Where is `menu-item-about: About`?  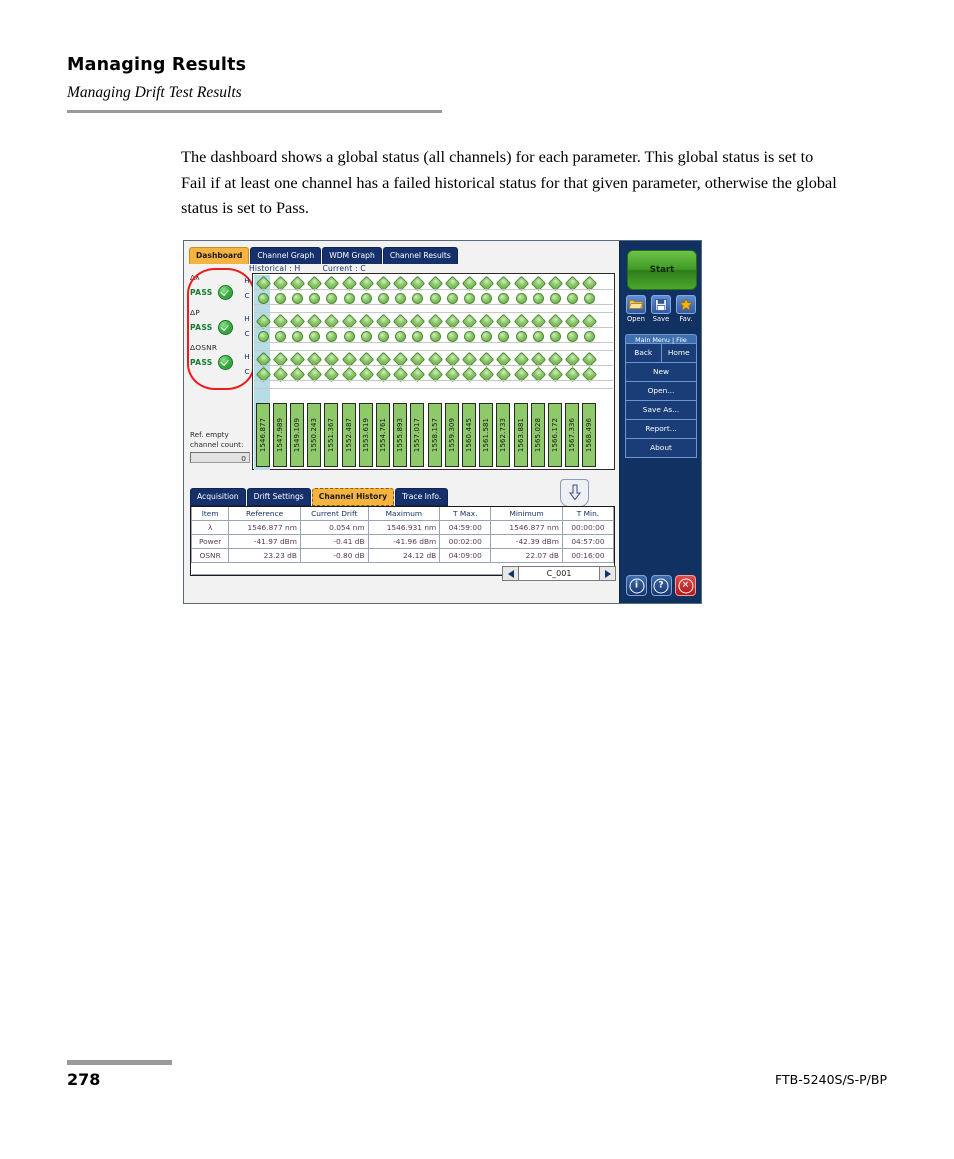
menu-item-about: About is located at coordinates (661, 448).